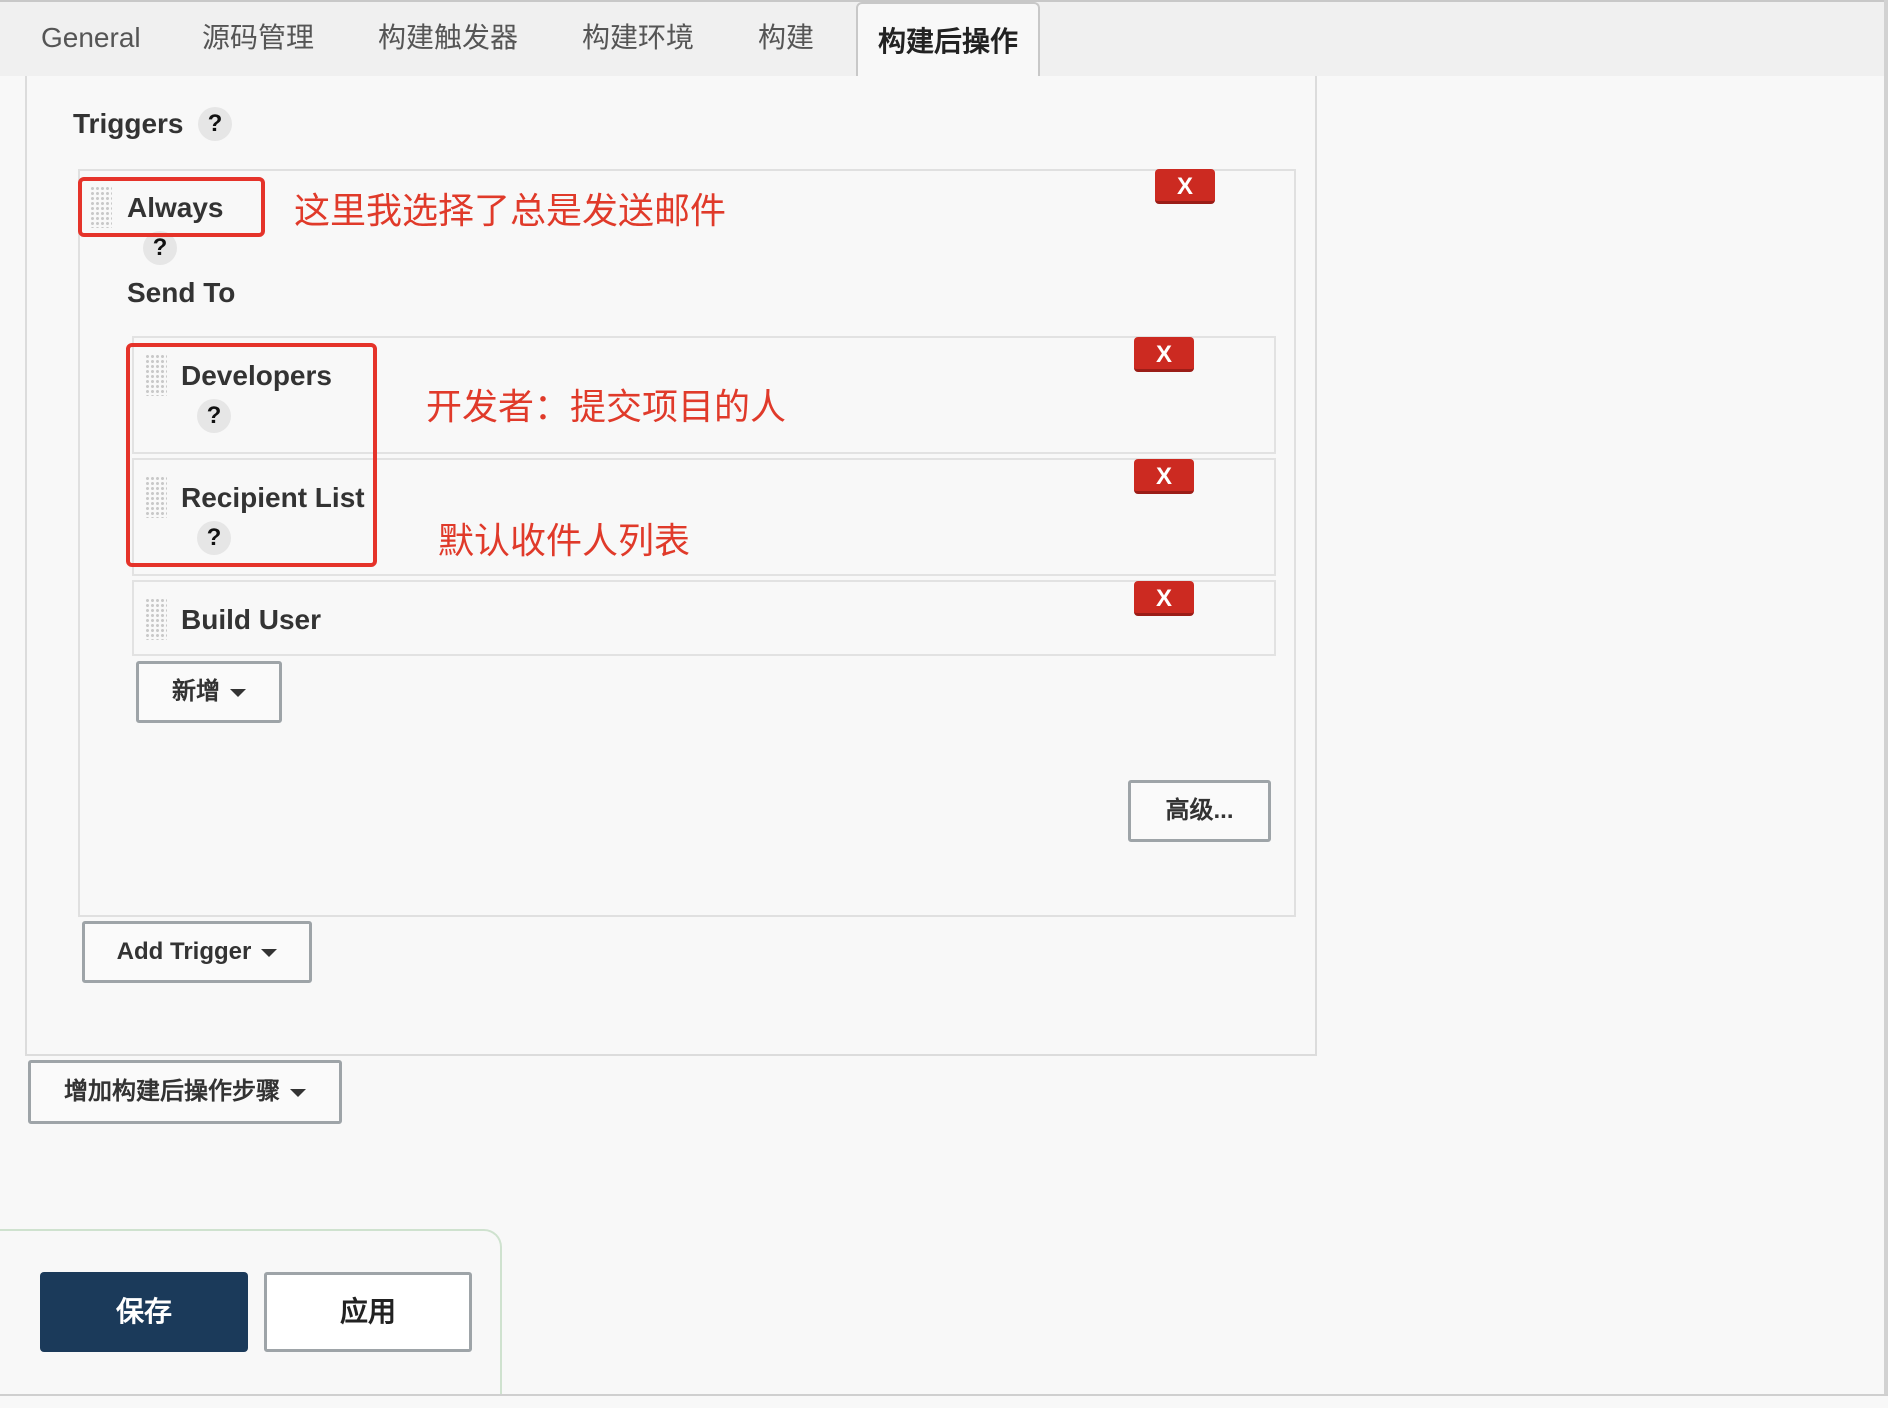 This screenshot has height=1408, width=1888. I want to click on annotation-developers: 开发者：提交项目的人, so click(606, 406).